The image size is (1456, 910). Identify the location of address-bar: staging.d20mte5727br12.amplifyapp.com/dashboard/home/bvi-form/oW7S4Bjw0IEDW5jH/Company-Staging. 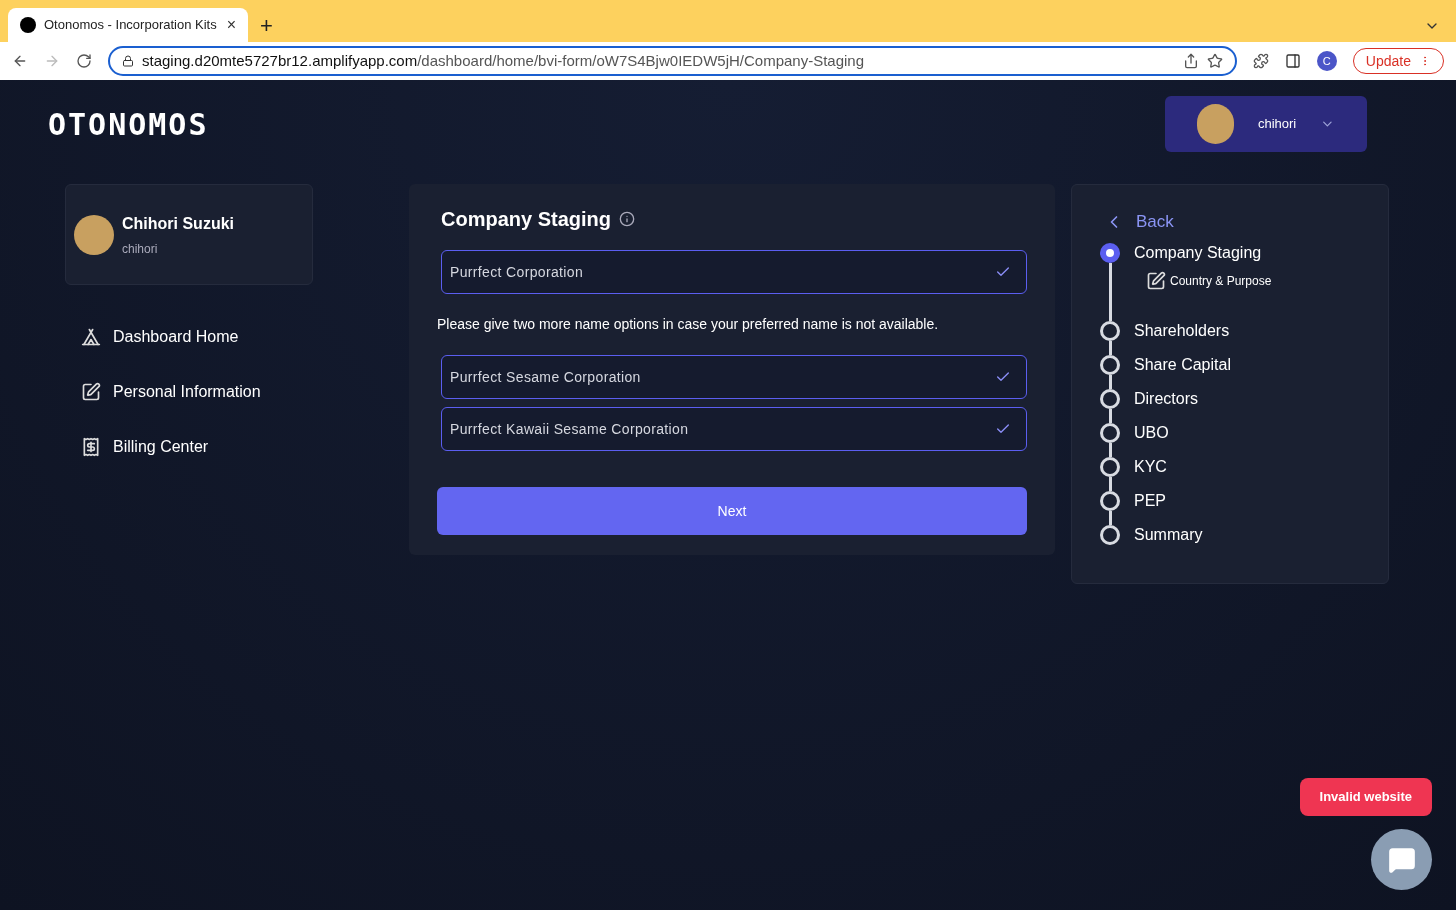
(672, 61).